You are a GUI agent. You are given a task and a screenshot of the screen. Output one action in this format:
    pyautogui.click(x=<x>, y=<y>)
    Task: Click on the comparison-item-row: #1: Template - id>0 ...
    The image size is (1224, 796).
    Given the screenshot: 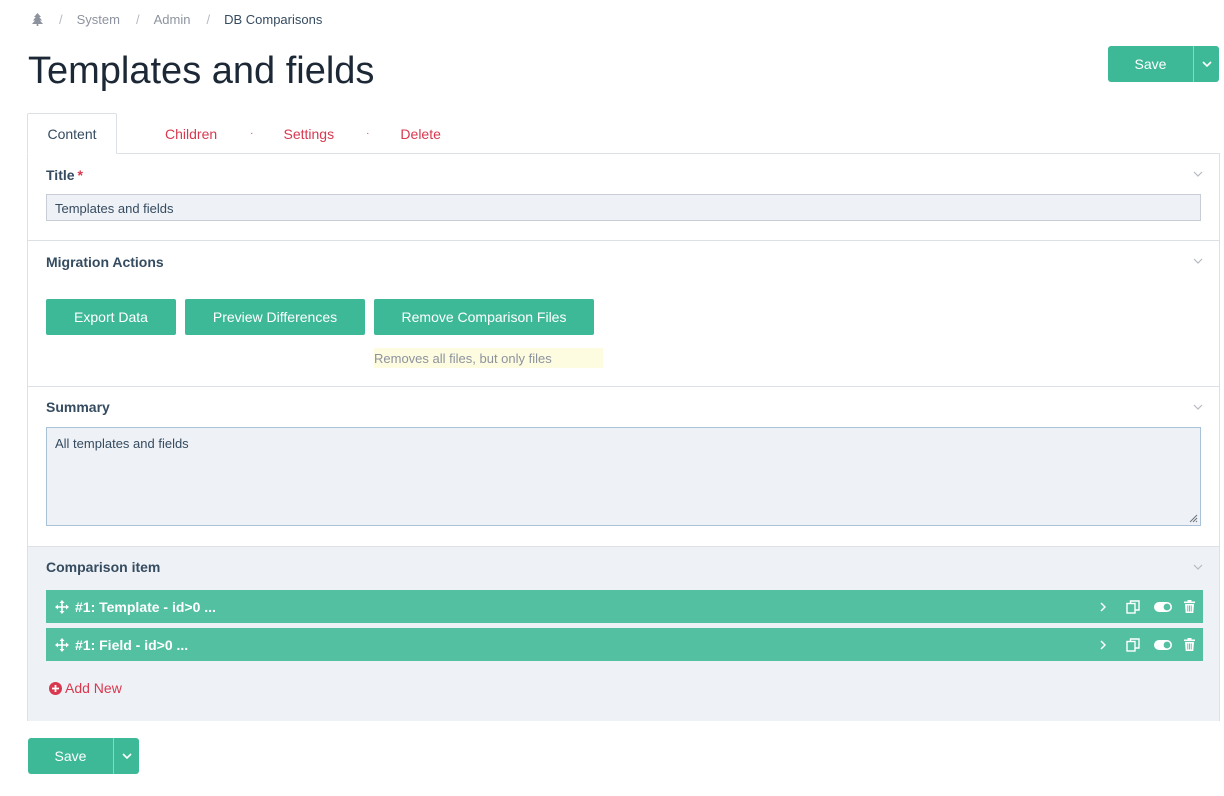 What is the action you would take?
    pyautogui.click(x=624, y=606)
    